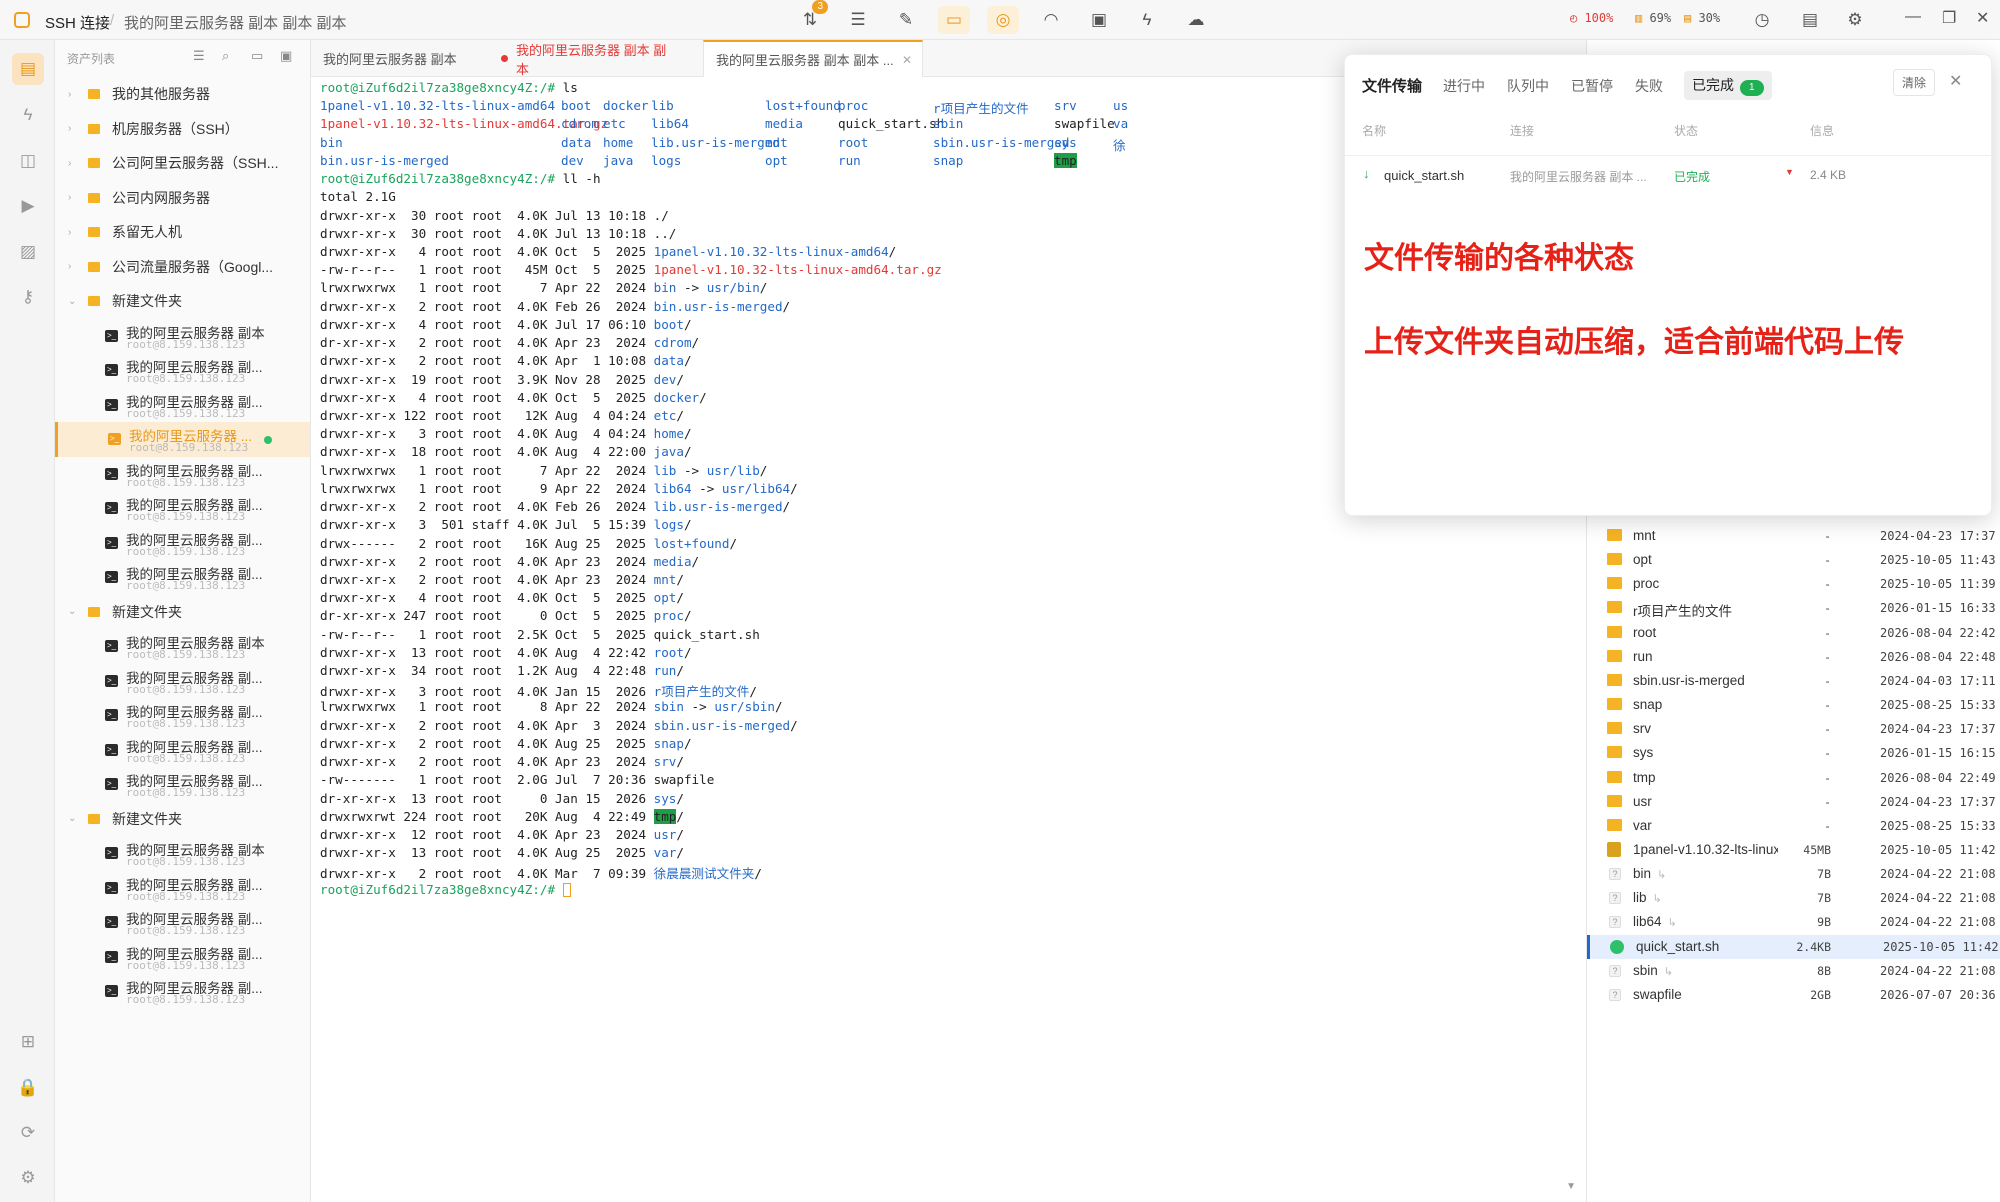 The width and height of the screenshot is (2000, 1202). Describe the element at coordinates (1728, 85) in the screenshot. I see `tab-completed: 已完成 1` at that location.